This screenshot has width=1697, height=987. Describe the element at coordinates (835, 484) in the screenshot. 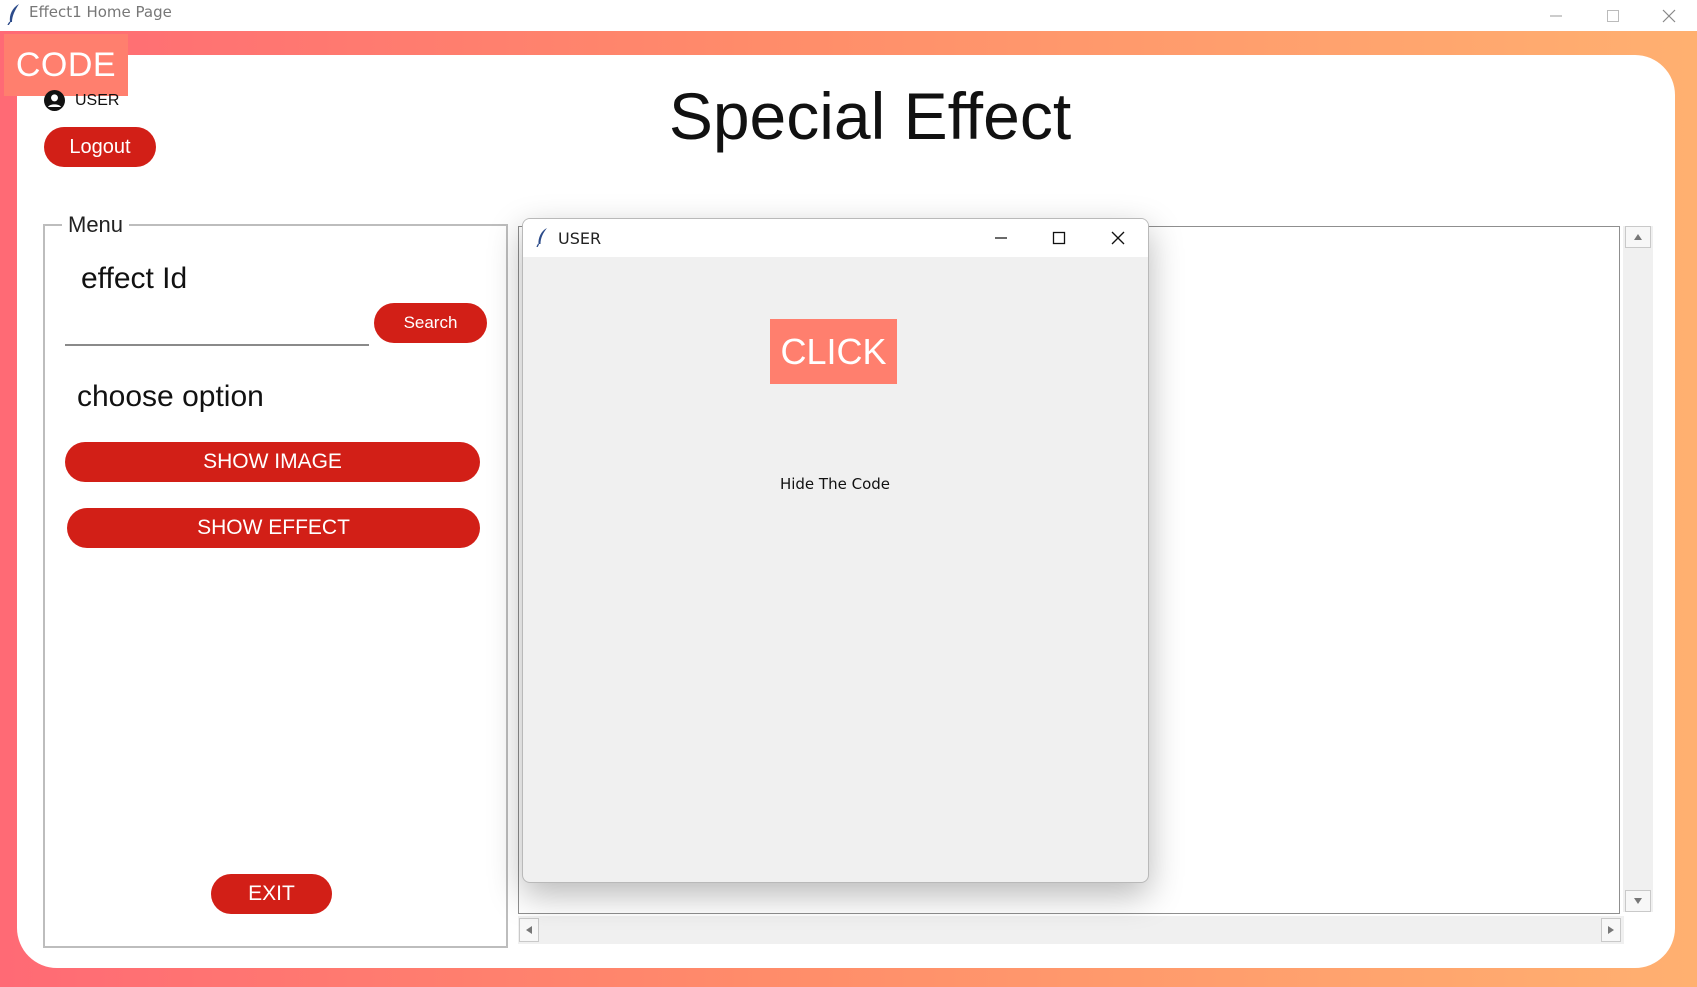

I see `hide-the-code-label: Hide The Code` at that location.